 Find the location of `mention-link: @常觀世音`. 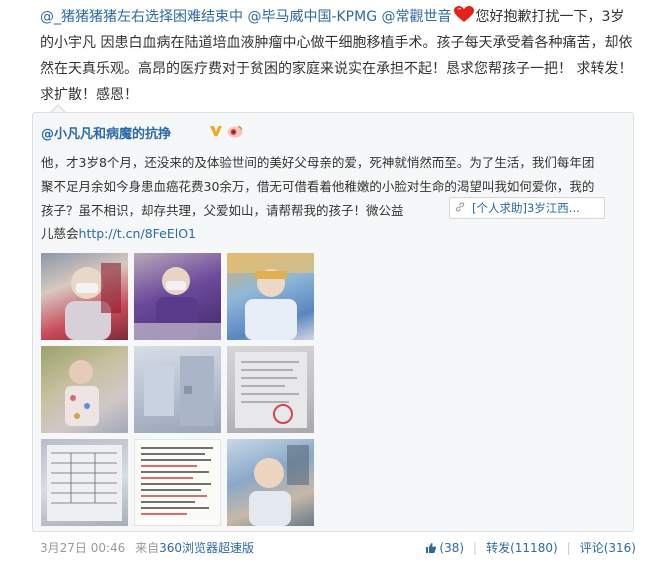

mention-link: @常觀世音 is located at coordinates (417, 17).